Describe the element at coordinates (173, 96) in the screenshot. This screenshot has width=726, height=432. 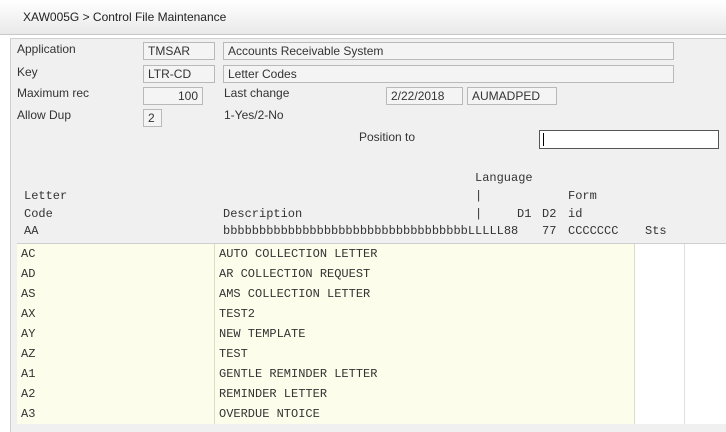
I see `max-rec-field: 100` at that location.